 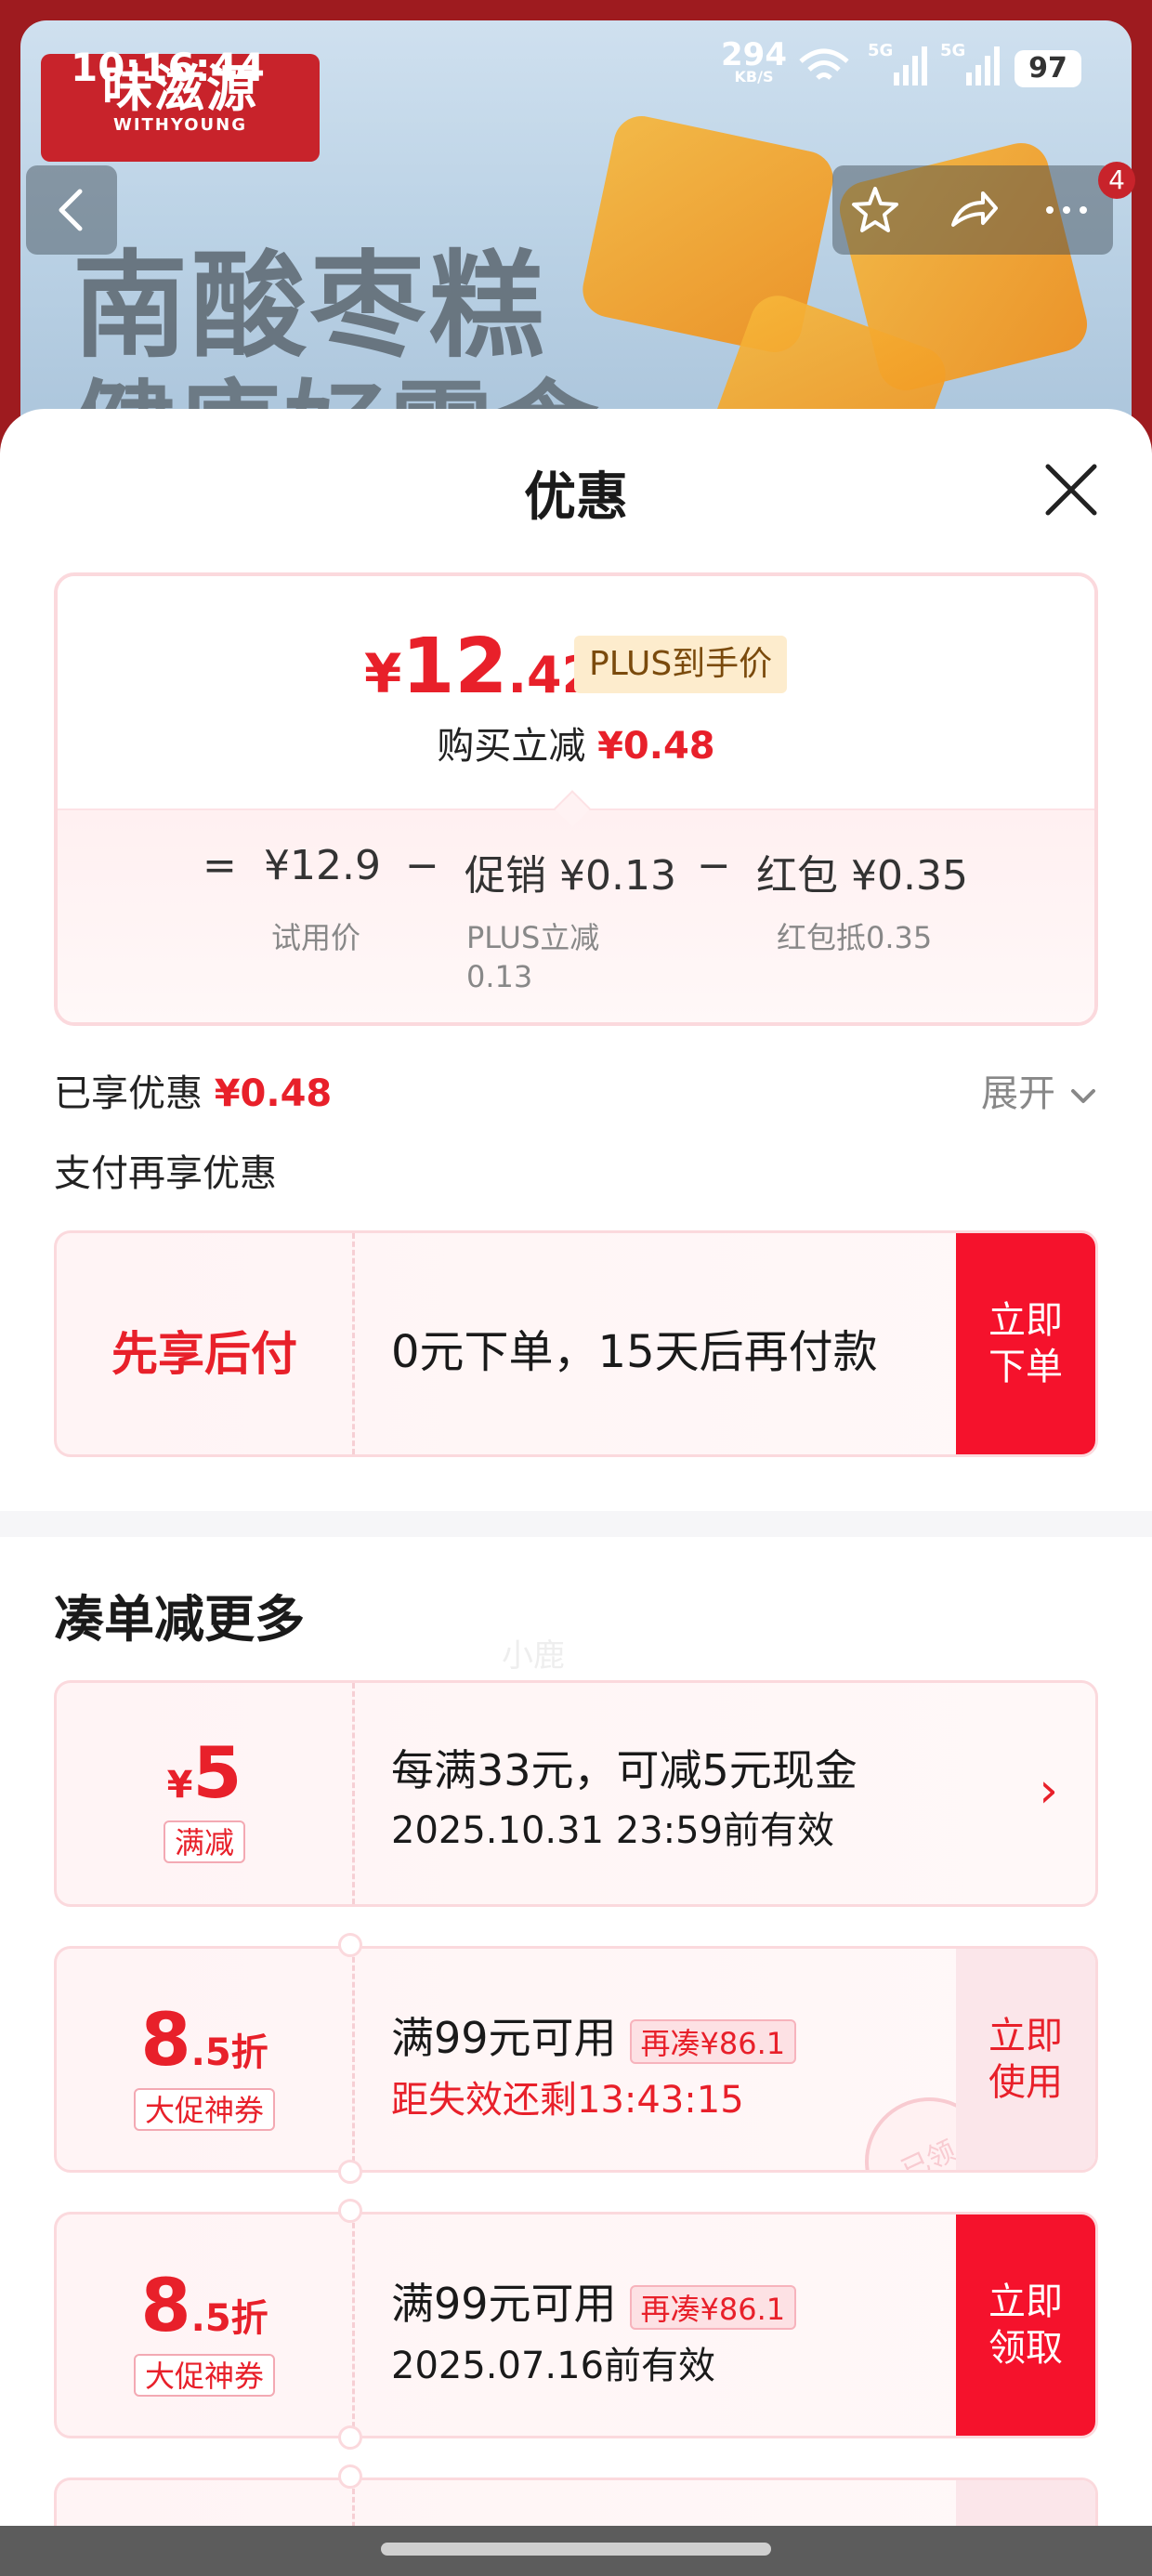 I want to click on back-button, so click(x=71, y=210).